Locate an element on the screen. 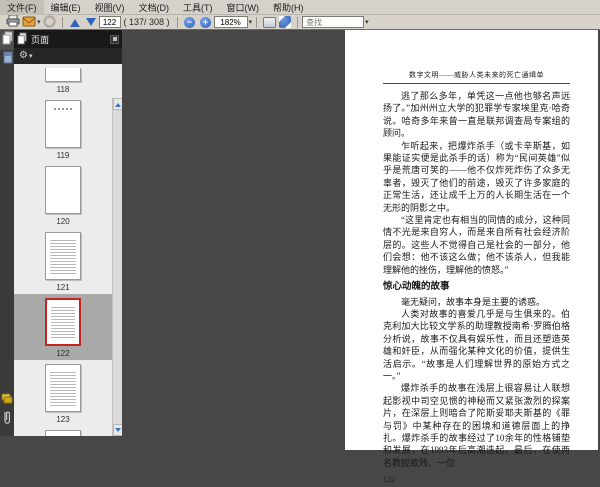 This screenshot has width=600, height=487. thumbnail-list: 118 119 120 121 122 123 is located at coordinates (68, 250).